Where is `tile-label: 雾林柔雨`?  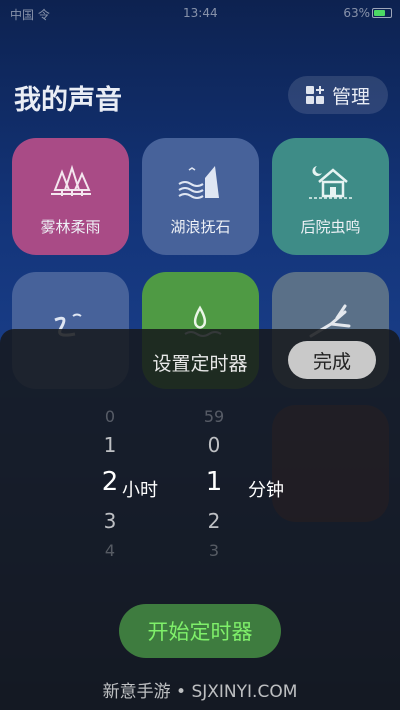
tile-label: 雾林柔雨 is located at coordinates (70, 227).